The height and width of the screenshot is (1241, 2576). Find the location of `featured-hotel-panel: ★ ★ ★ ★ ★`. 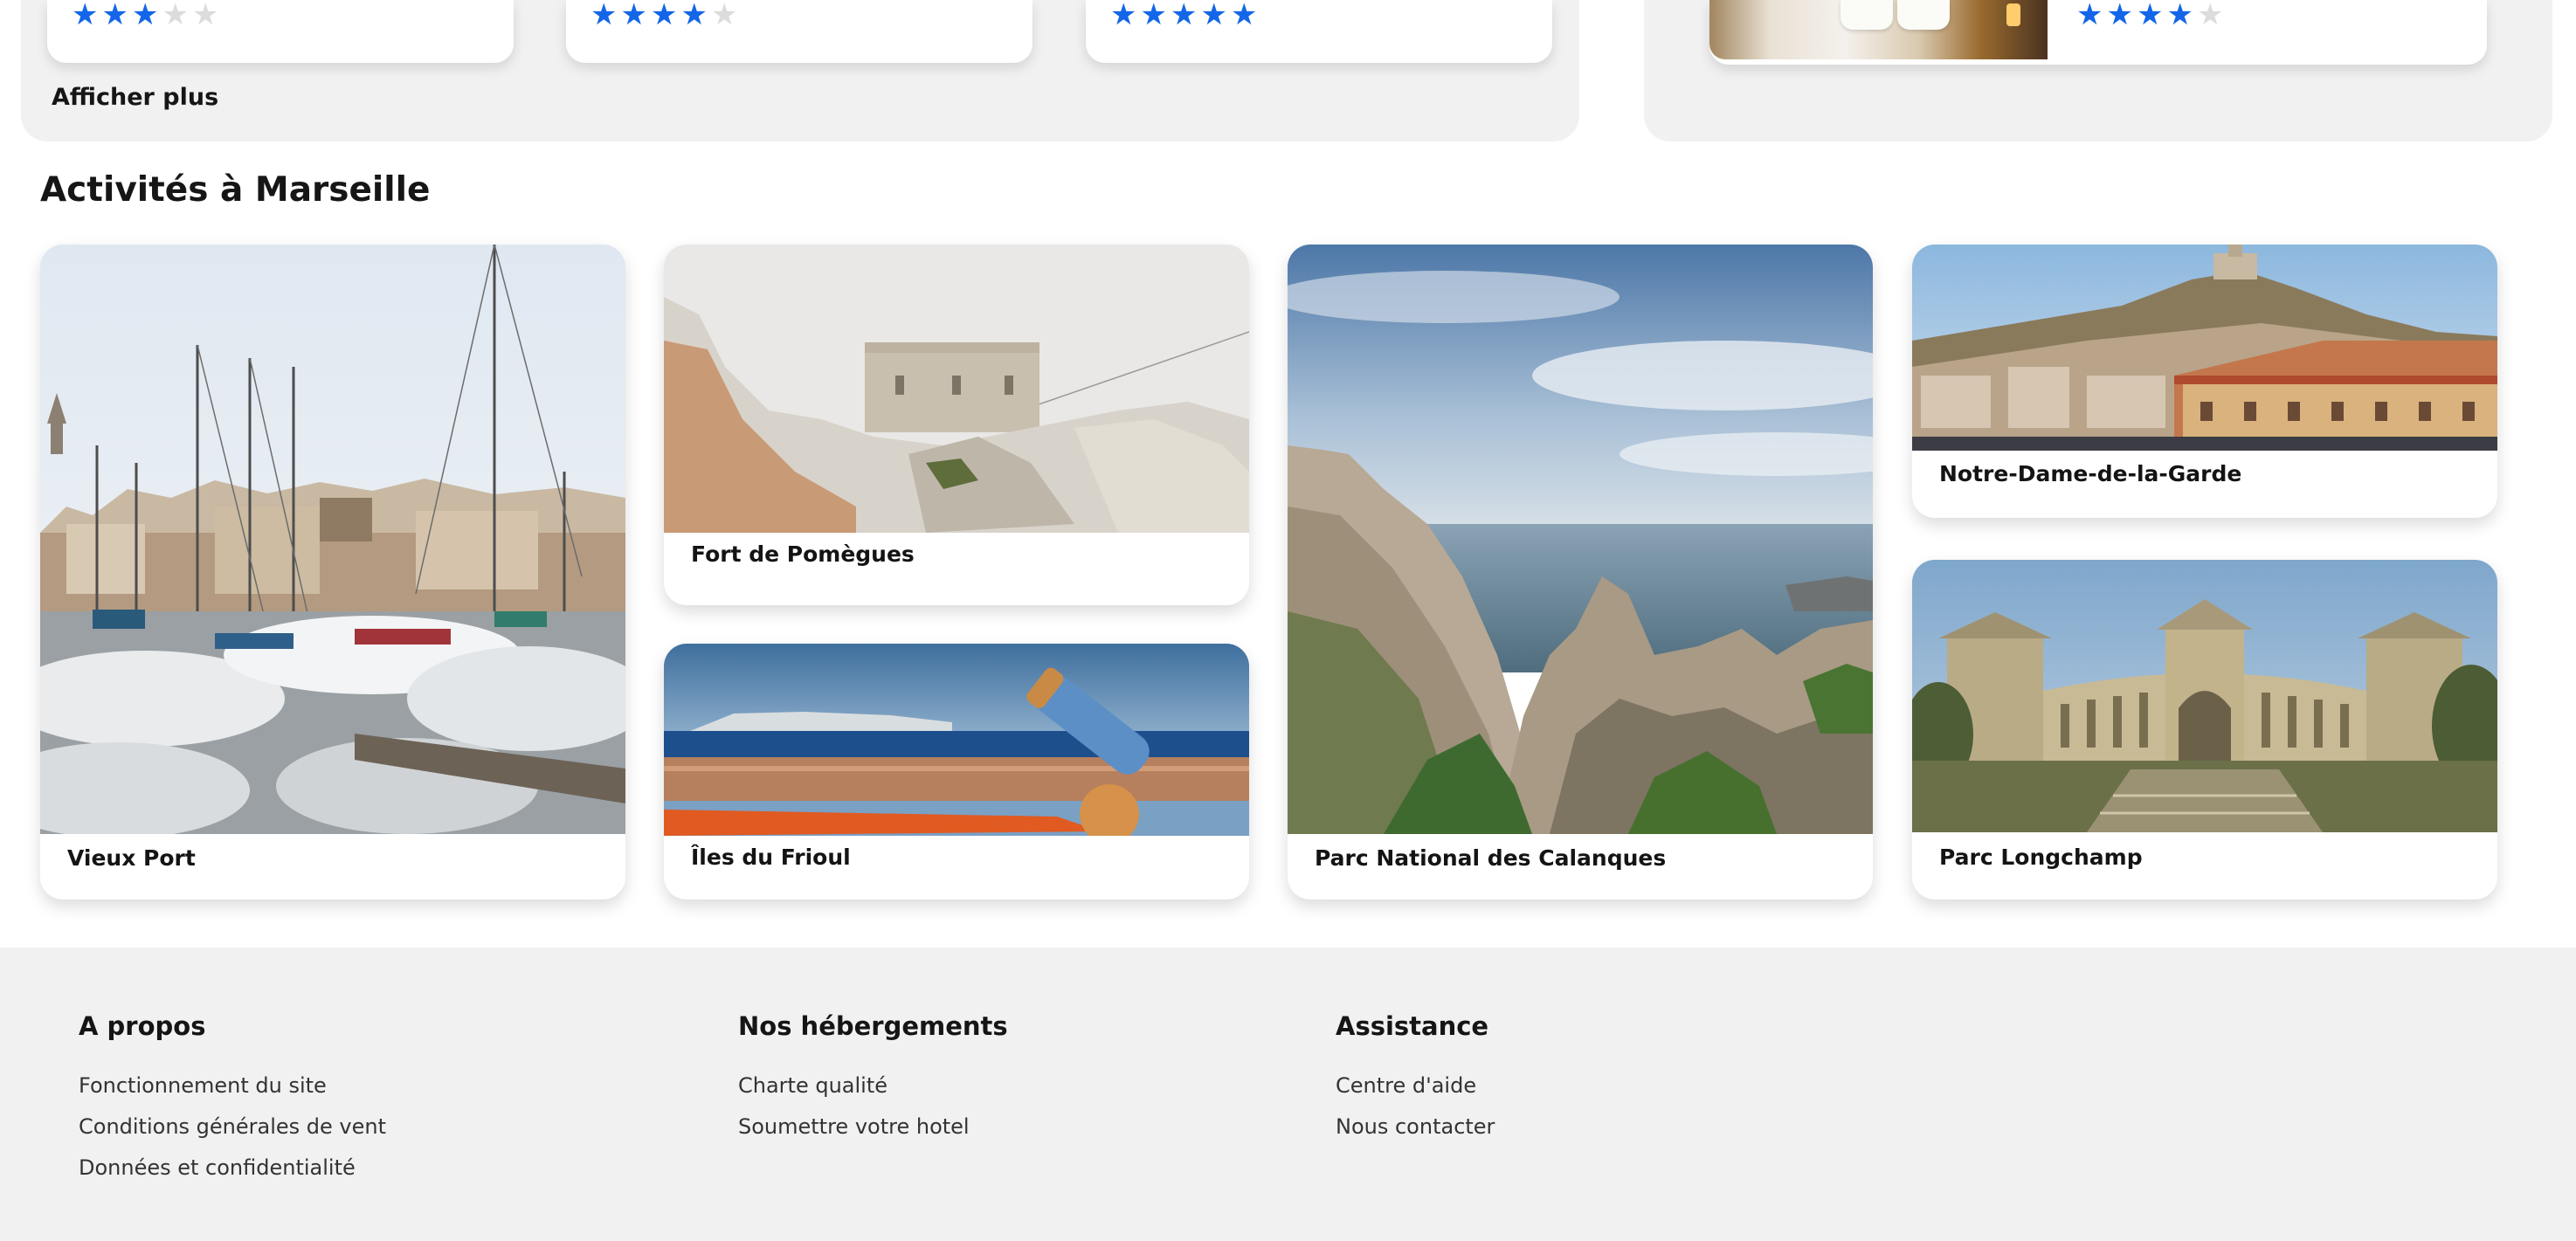

featured-hotel-panel: ★ ★ ★ ★ ★ is located at coordinates (2098, 70).